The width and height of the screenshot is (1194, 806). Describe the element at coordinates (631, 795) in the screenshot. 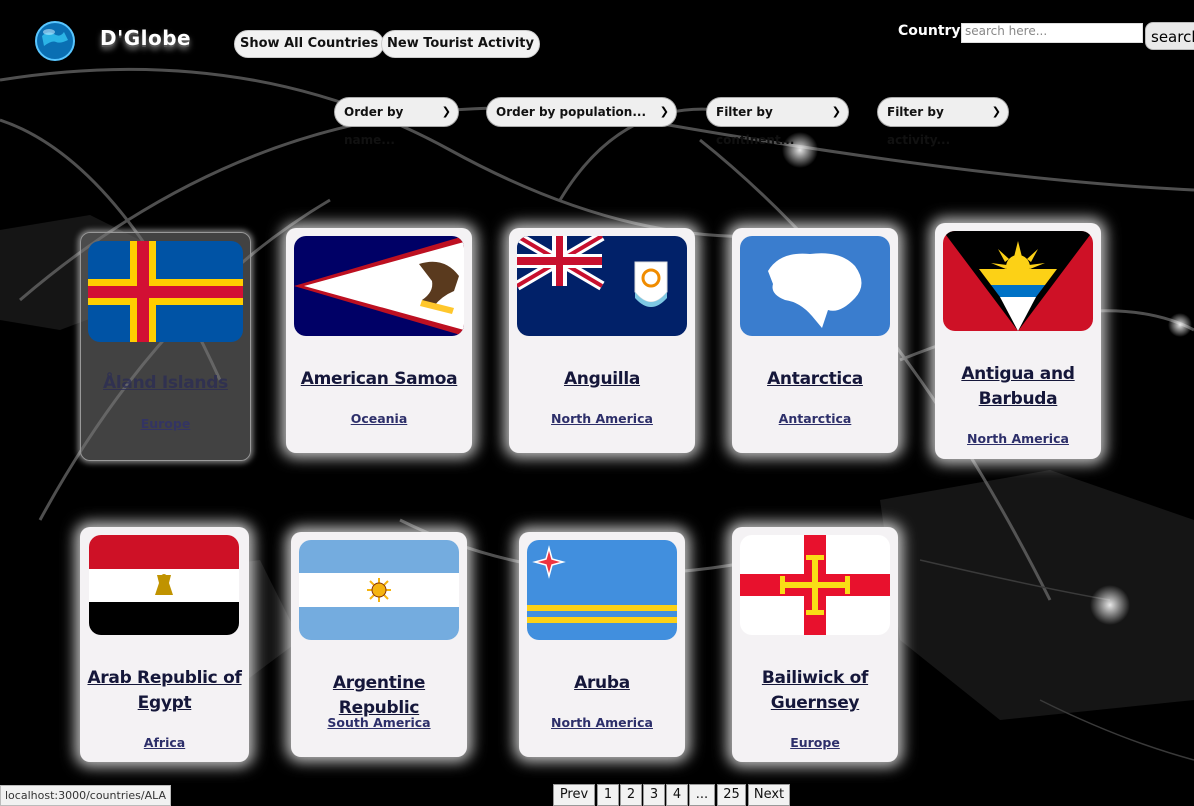

I see `pagination-page-2: 2` at that location.